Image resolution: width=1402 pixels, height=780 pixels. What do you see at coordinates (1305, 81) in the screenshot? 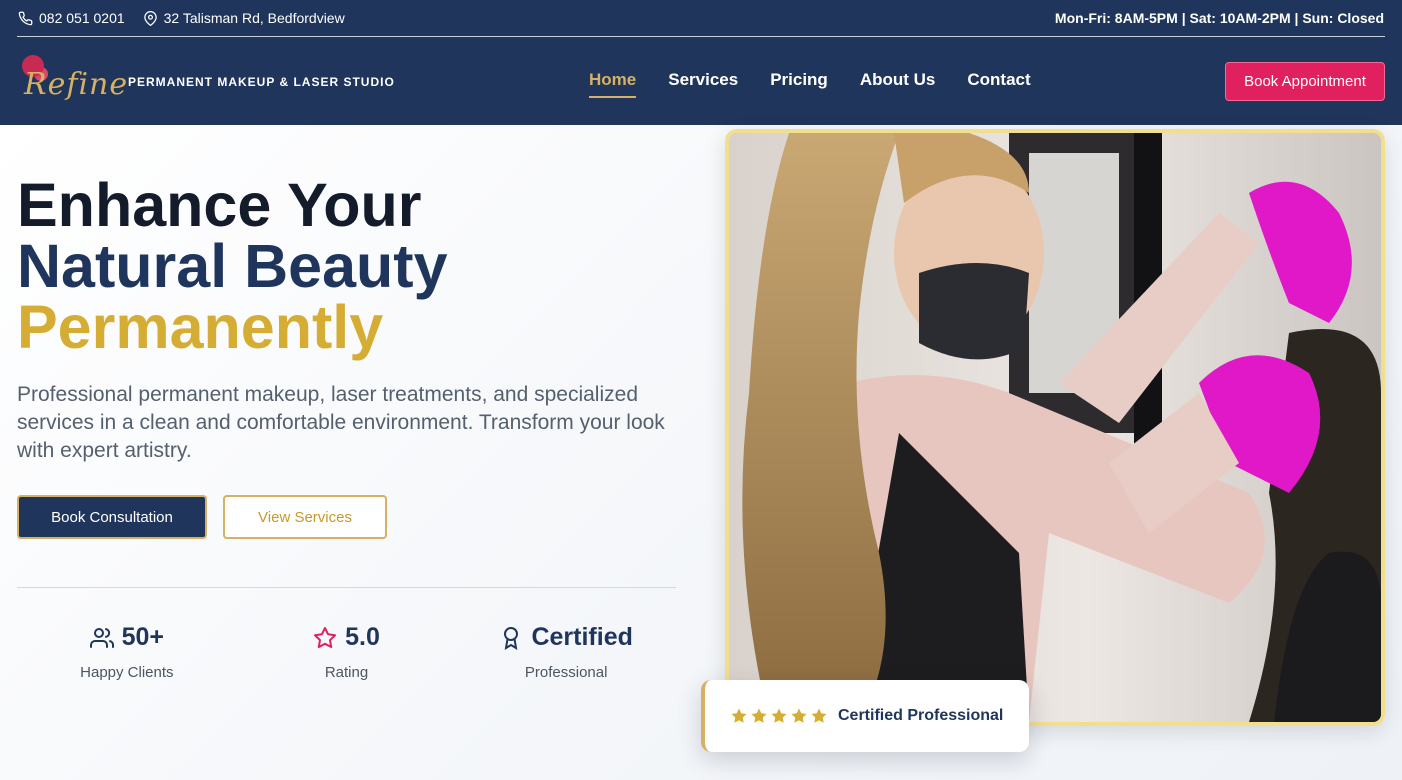
I see `book-appointment-button: Book Appointment` at bounding box center [1305, 81].